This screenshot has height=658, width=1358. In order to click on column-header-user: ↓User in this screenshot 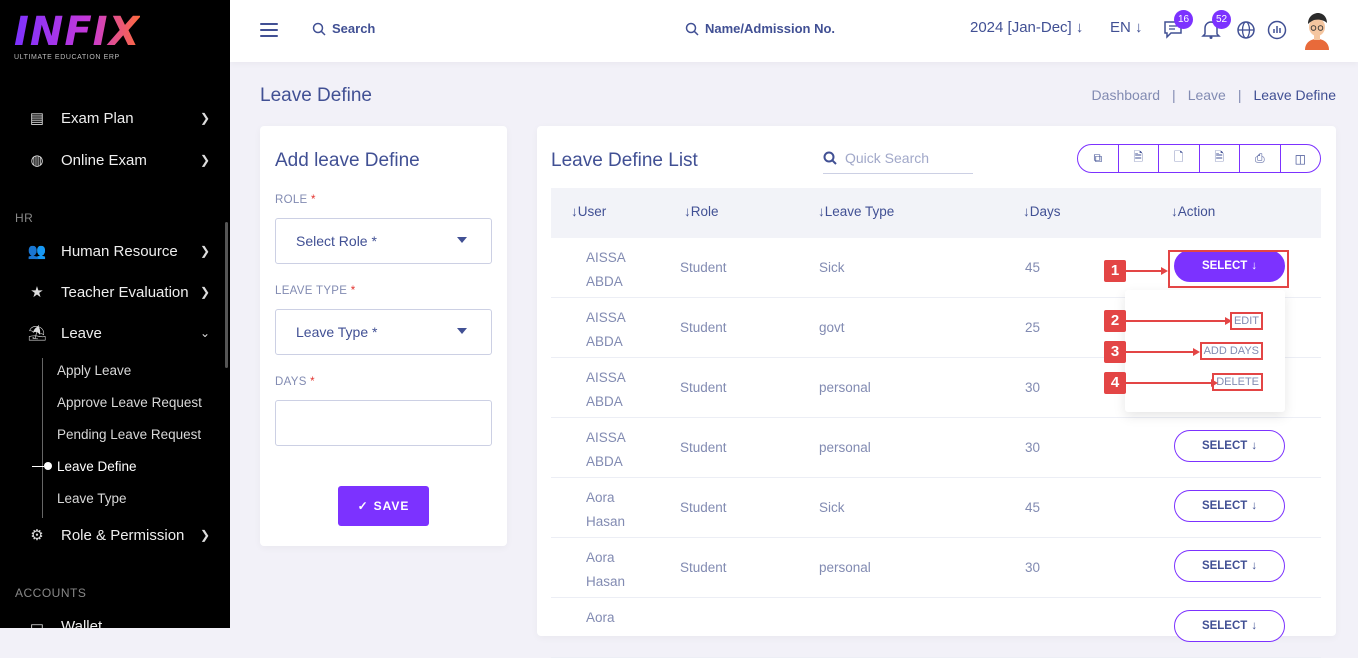, I will do `click(588, 211)`.